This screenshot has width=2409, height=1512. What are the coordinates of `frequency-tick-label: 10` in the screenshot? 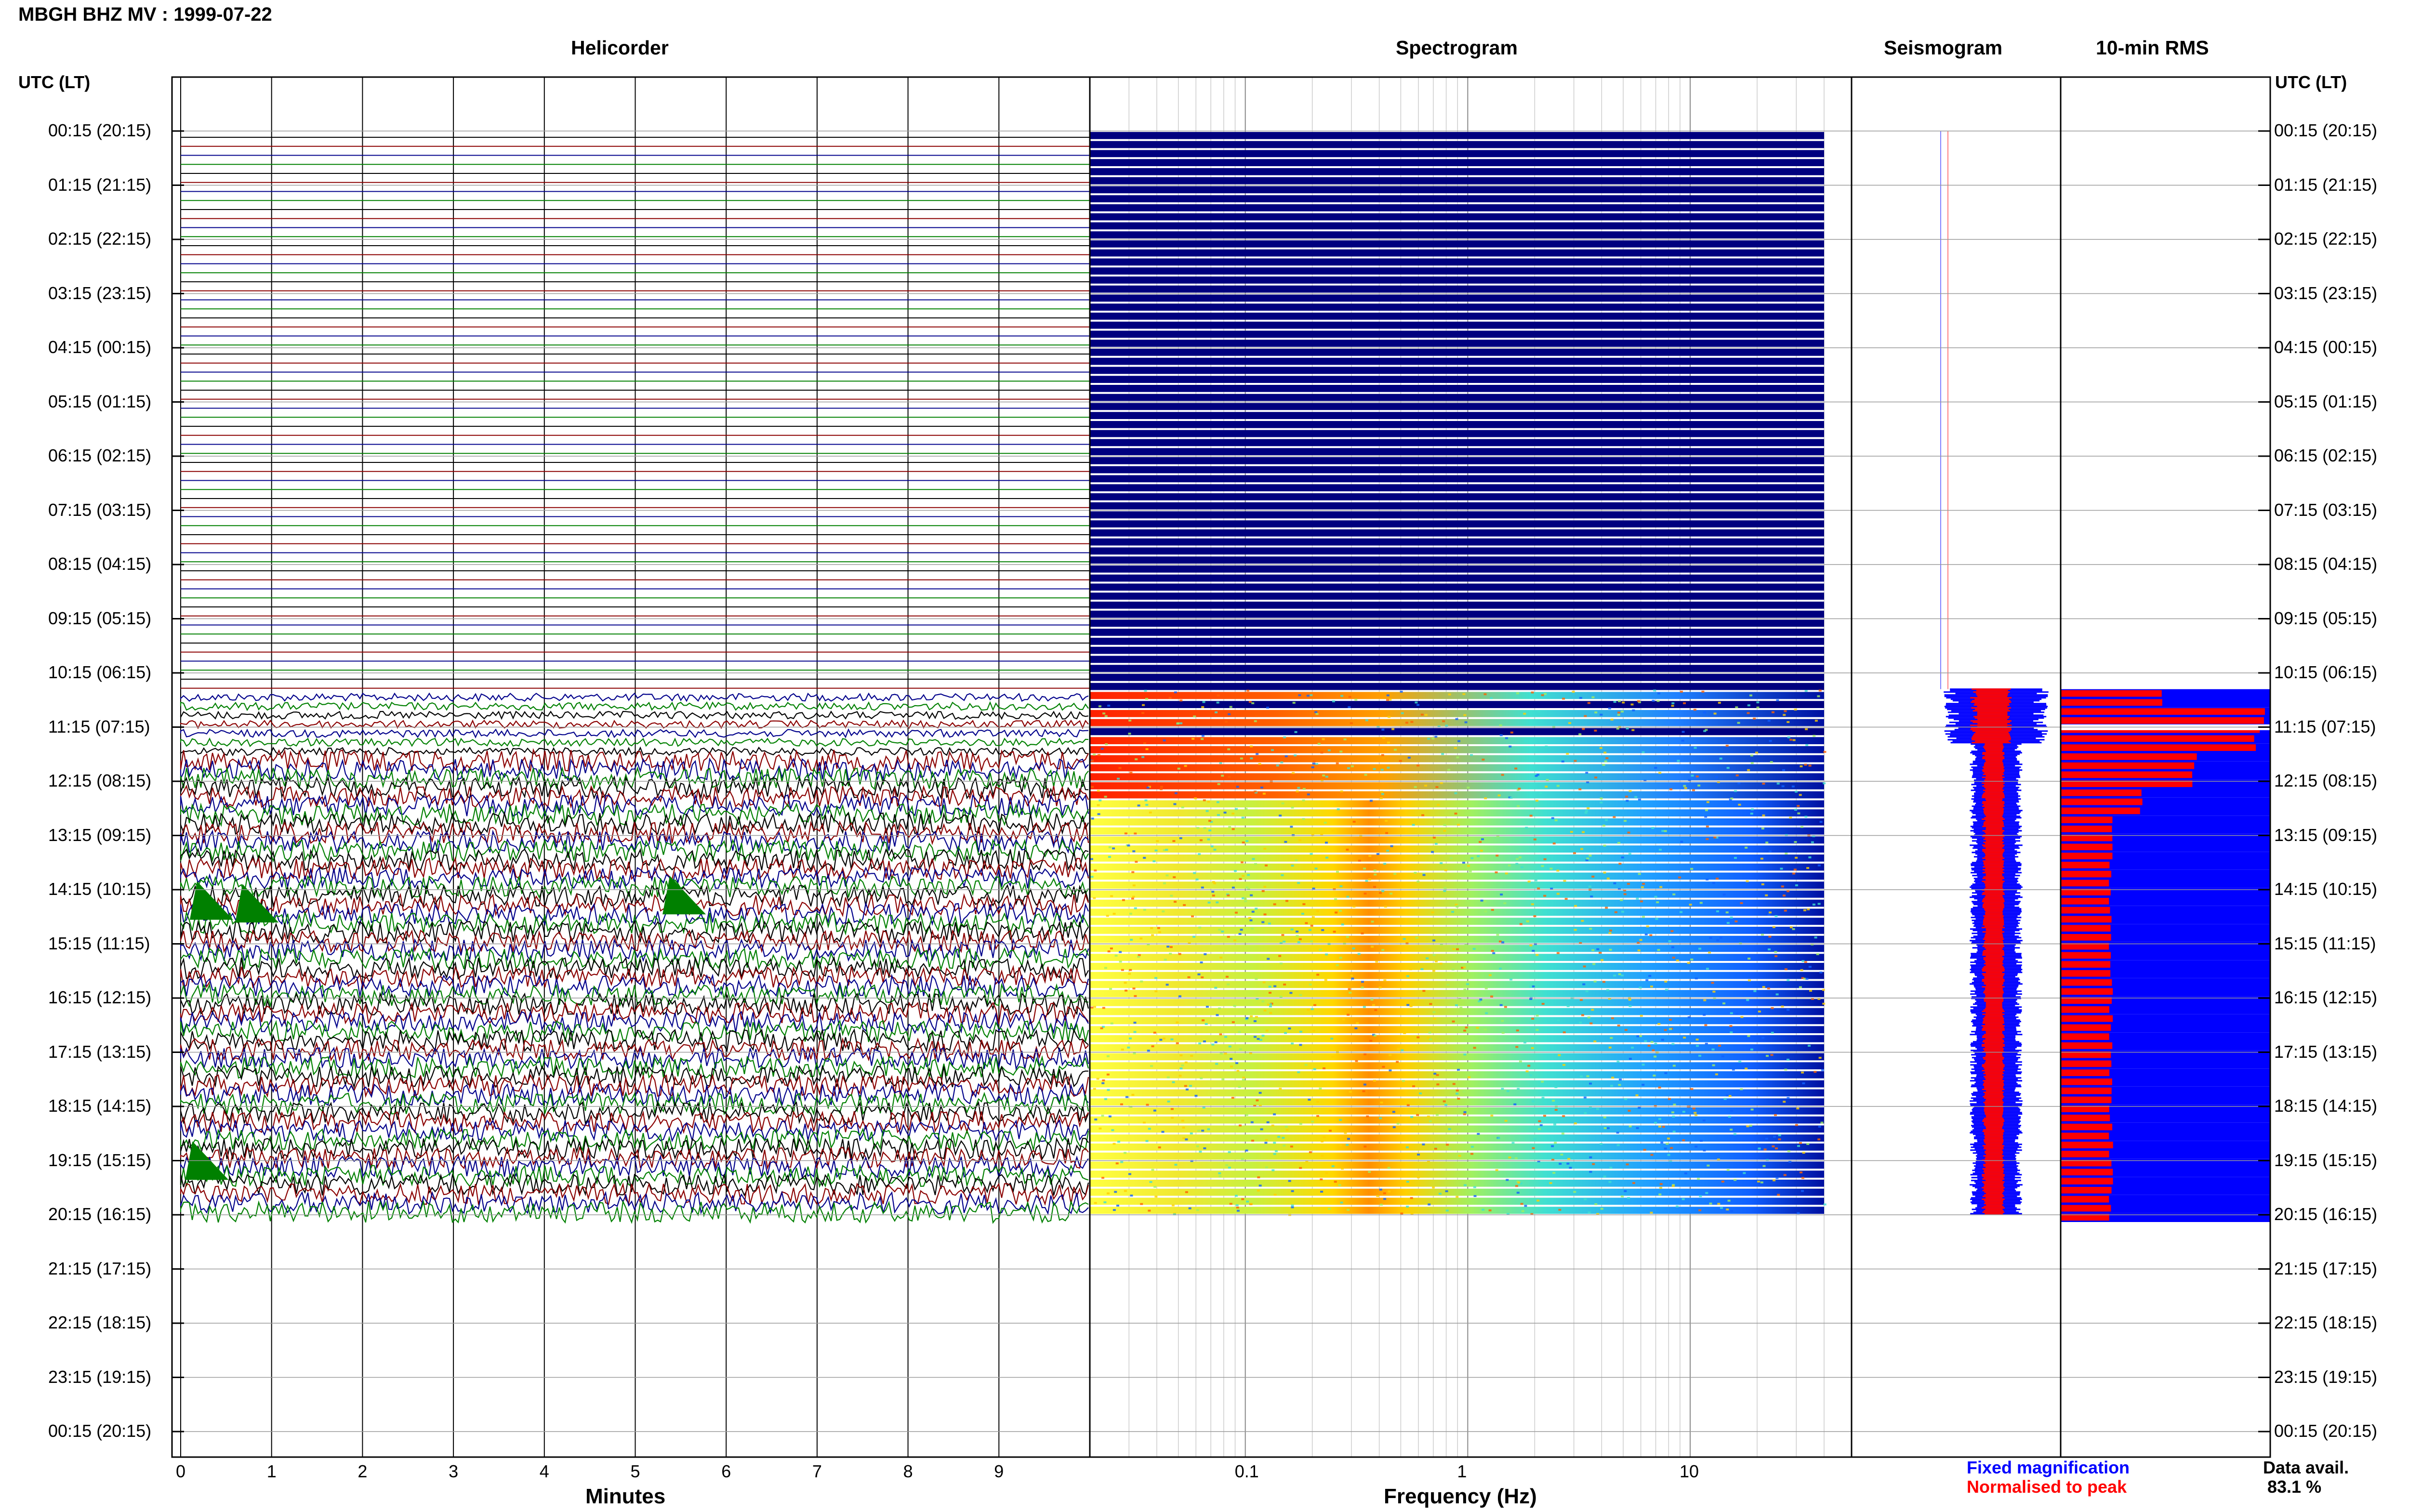 It's located at (1689, 1471).